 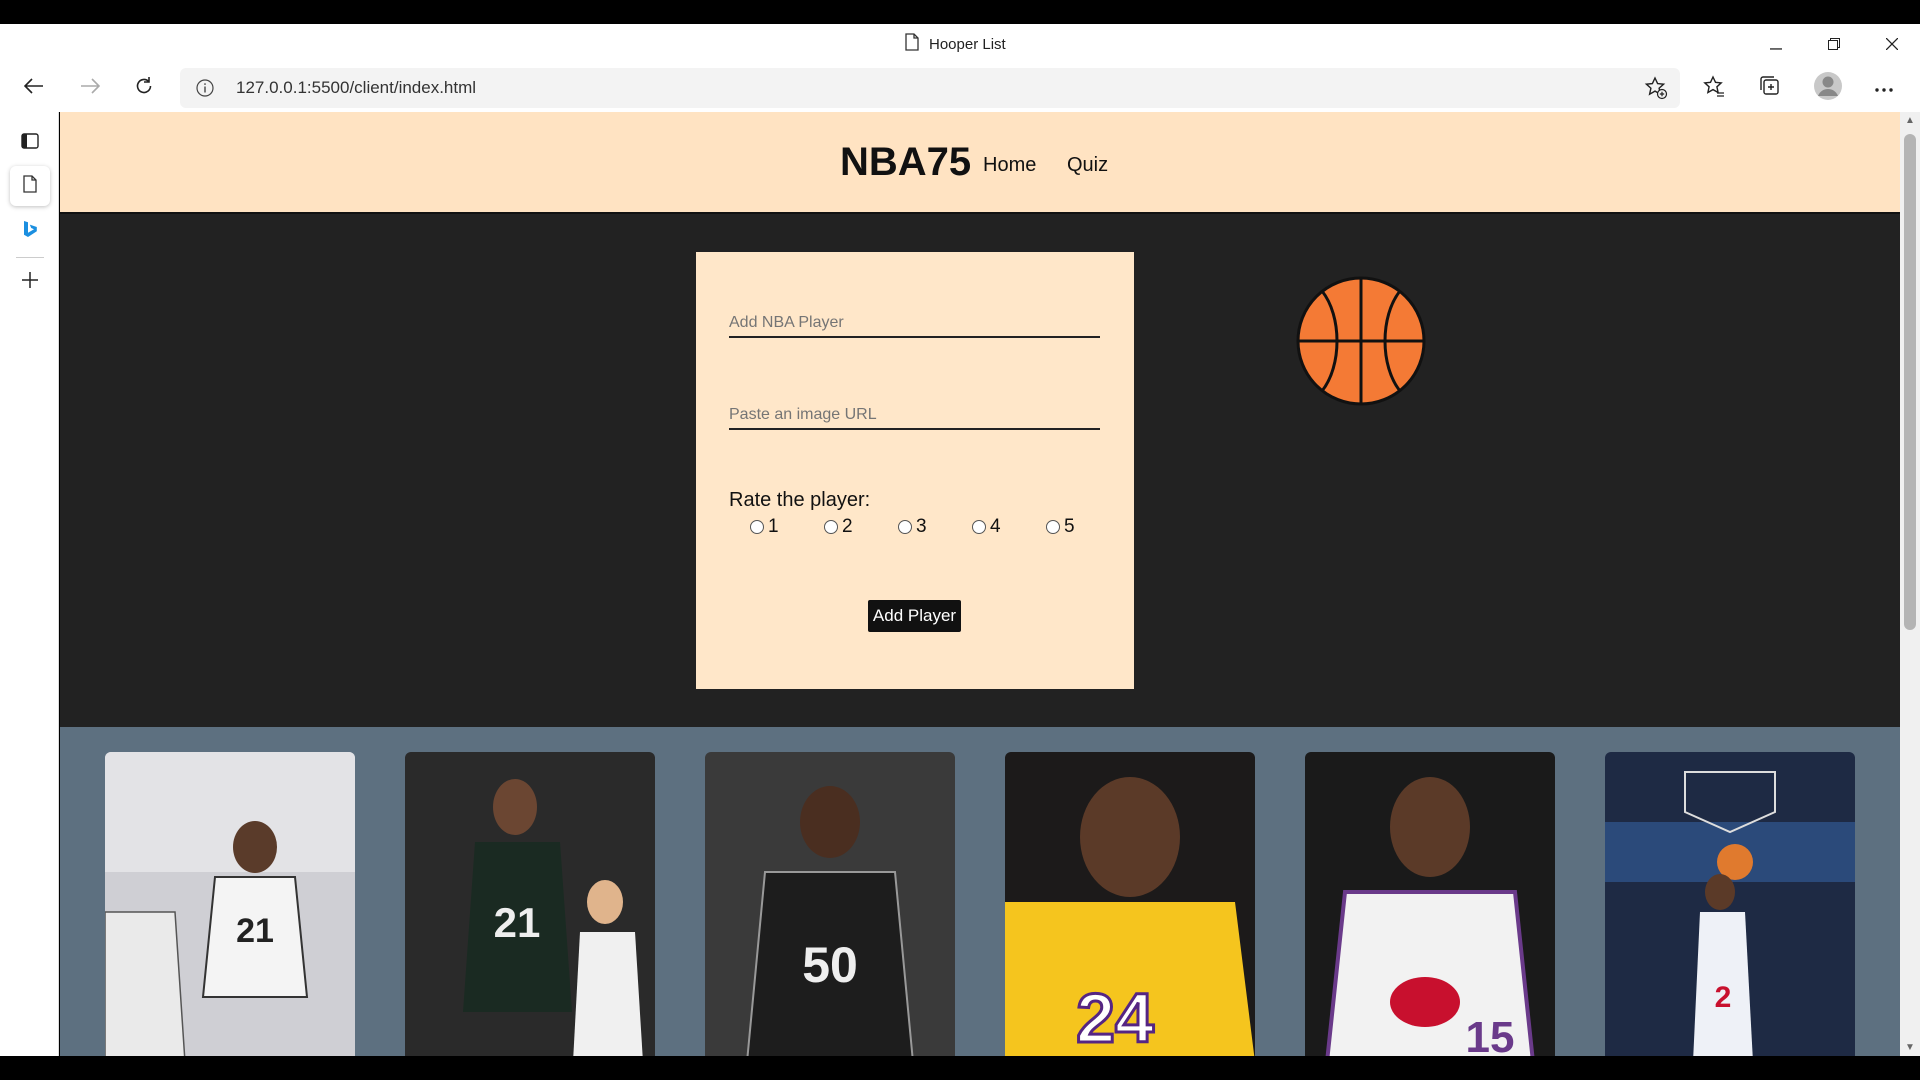 What do you see at coordinates (830, 965) in the screenshot?
I see `jersey-number: 50` at bounding box center [830, 965].